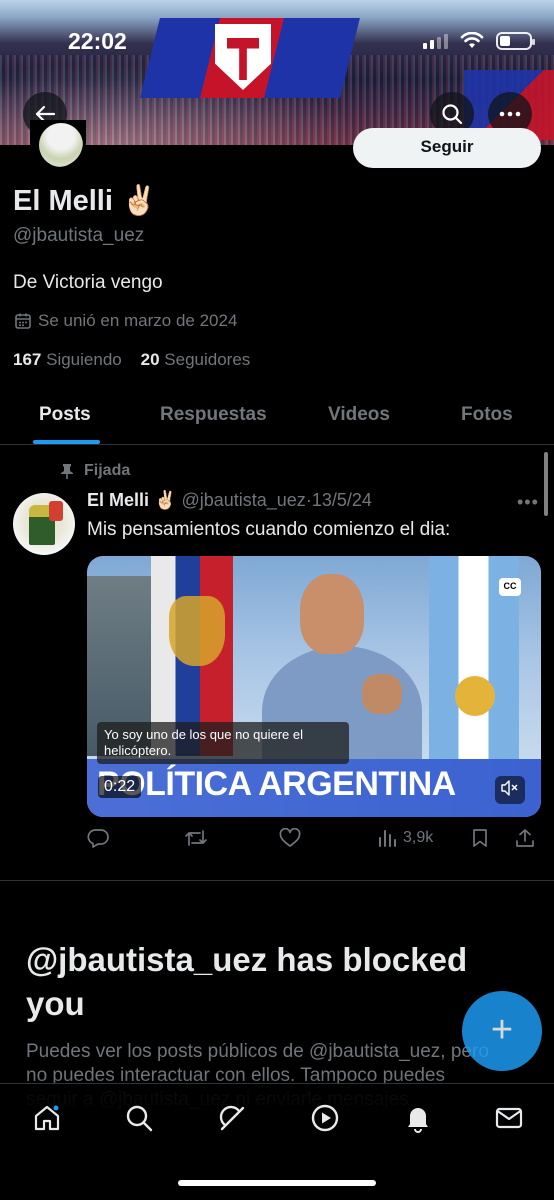  I want to click on battery-icon, so click(515, 41).